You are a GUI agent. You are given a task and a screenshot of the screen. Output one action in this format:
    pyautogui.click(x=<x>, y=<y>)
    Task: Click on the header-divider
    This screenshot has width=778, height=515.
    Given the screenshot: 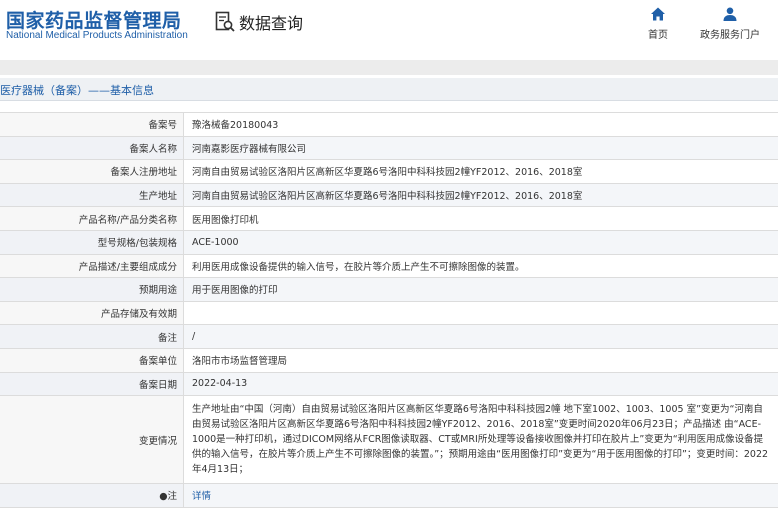 What is the action you would take?
    pyautogui.click(x=389, y=67)
    